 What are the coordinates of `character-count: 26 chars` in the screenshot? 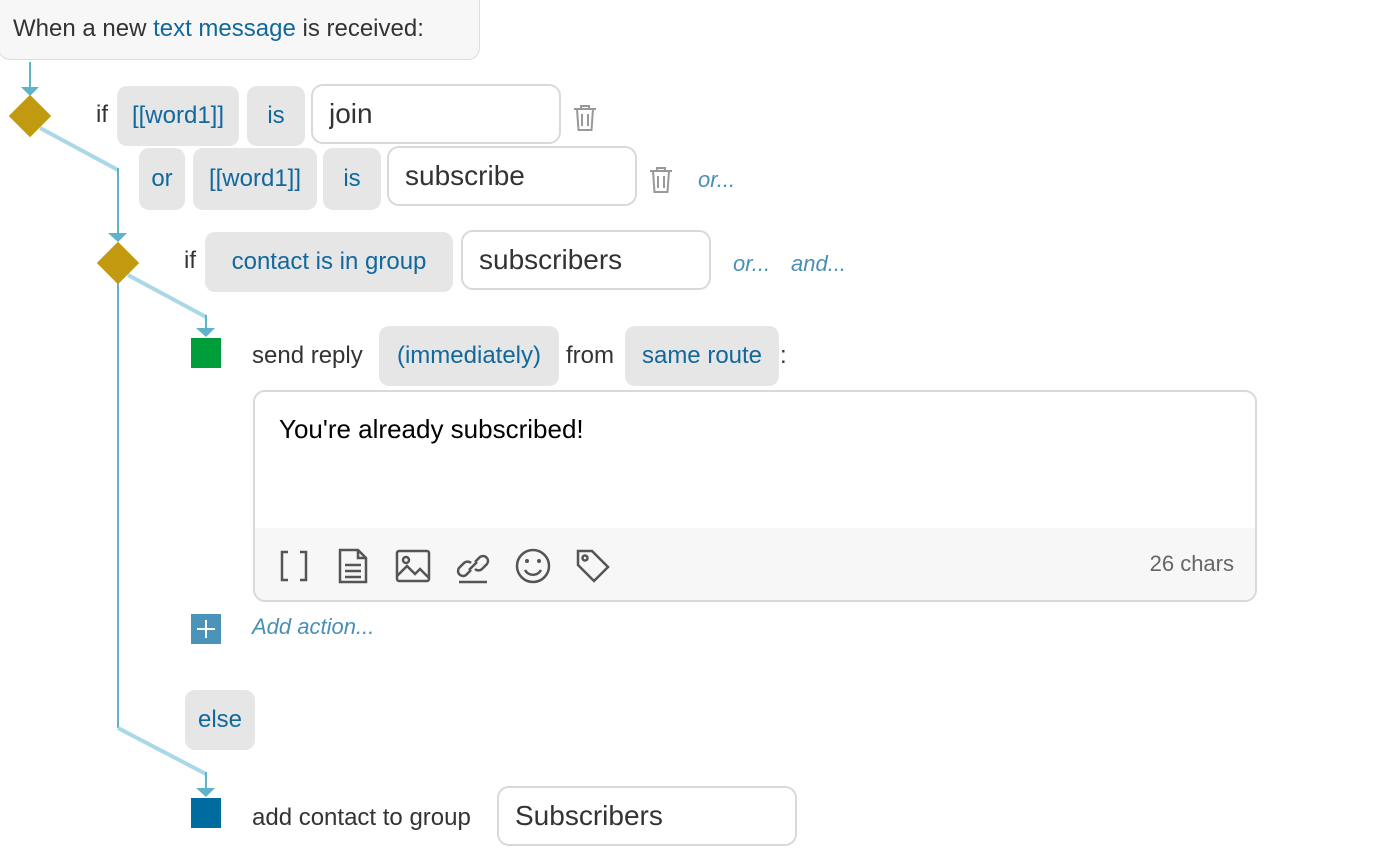 It's located at (1191, 563).